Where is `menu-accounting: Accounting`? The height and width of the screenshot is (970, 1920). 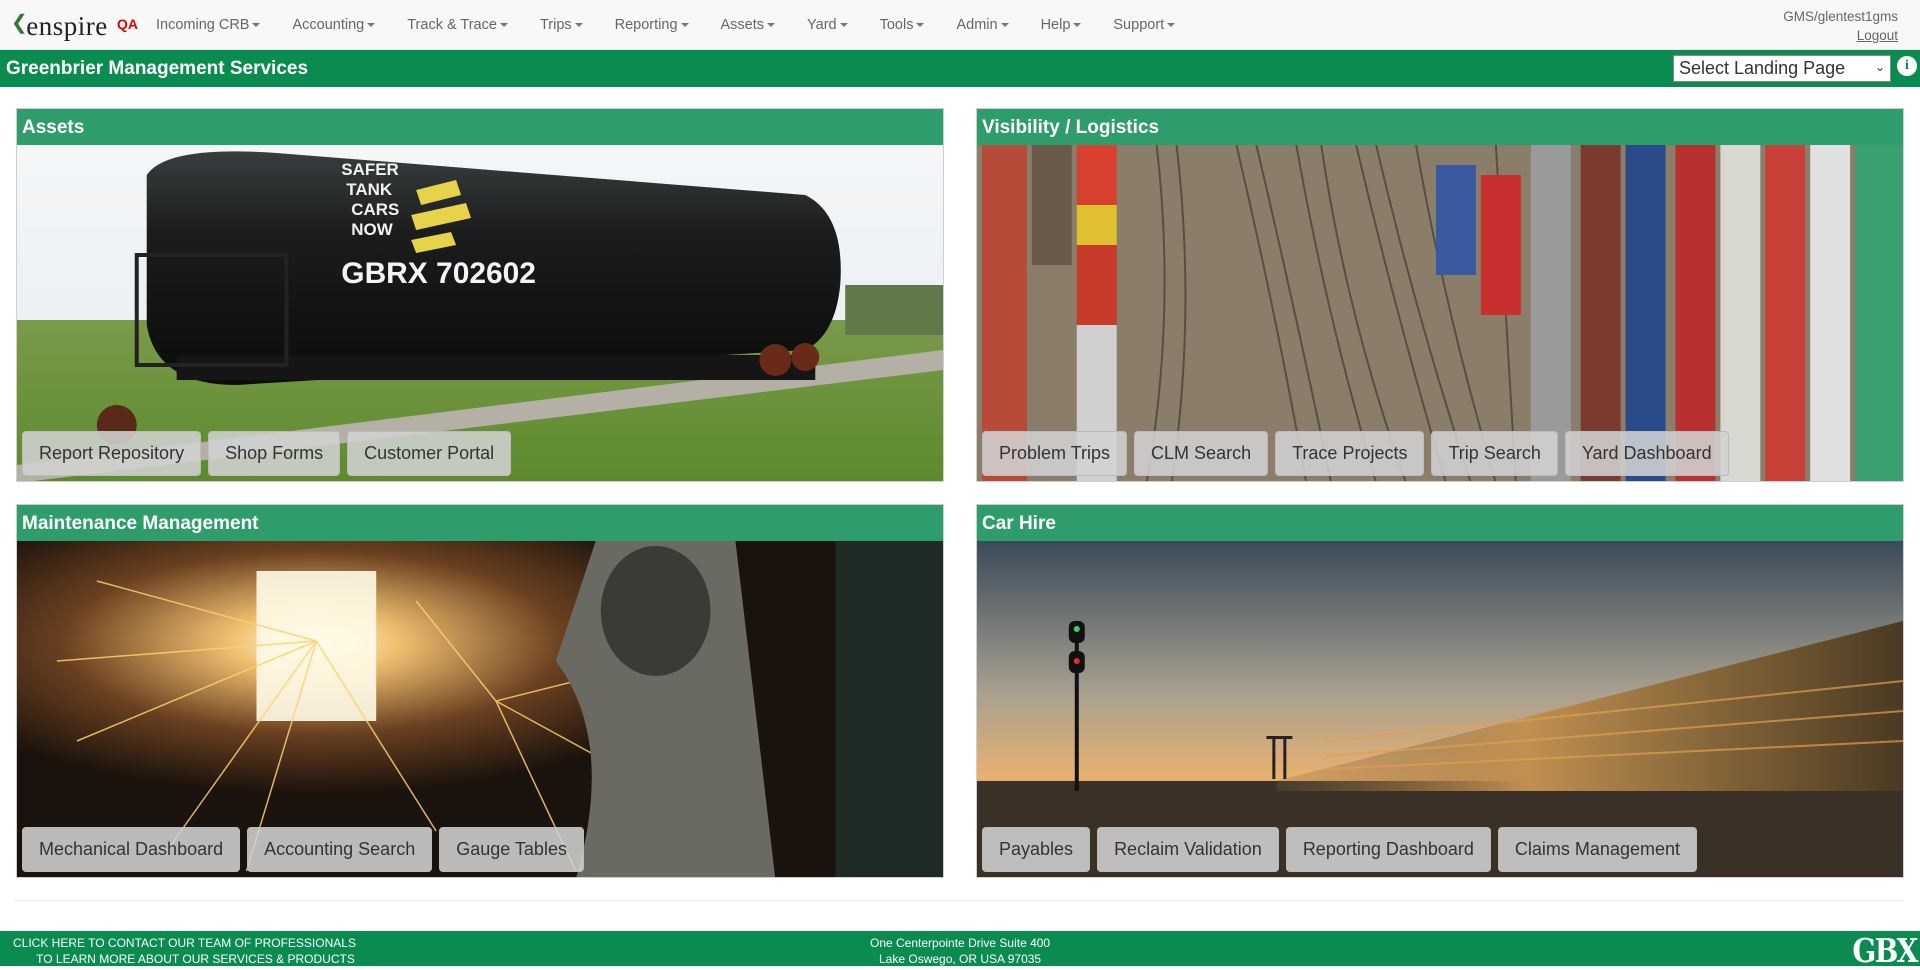 menu-accounting: Accounting is located at coordinates (333, 25).